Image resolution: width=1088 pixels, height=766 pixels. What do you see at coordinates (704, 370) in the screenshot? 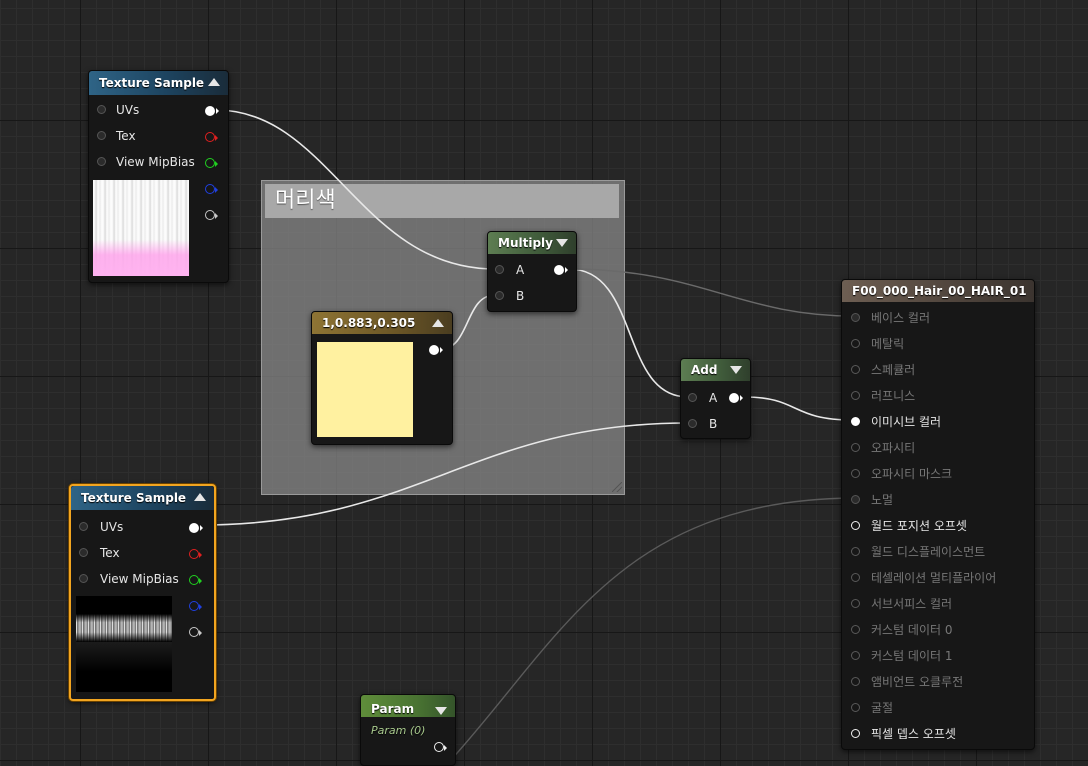
I see `node-title: Add` at bounding box center [704, 370].